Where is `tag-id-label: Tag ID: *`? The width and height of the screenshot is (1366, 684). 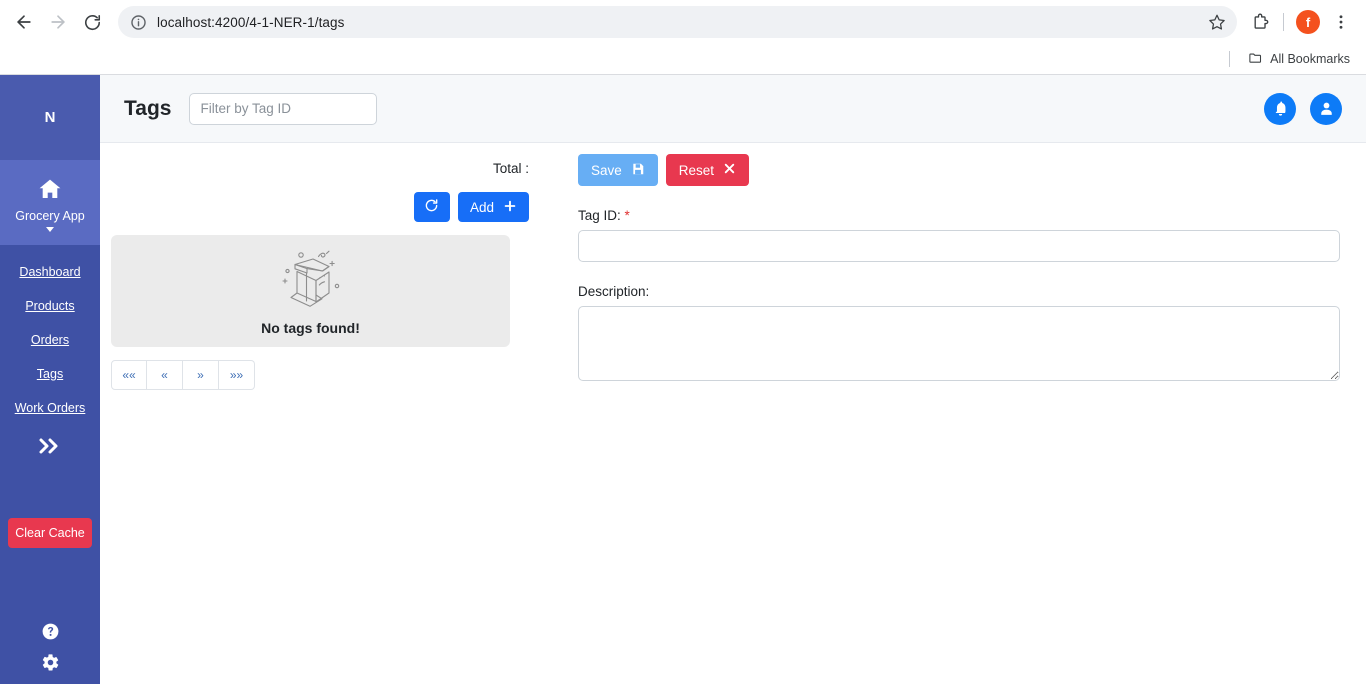
tag-id-label: Tag ID: * is located at coordinates (959, 215).